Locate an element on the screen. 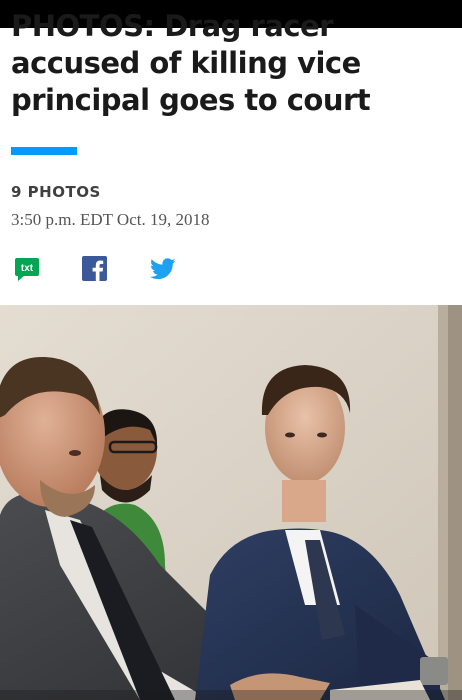  facebook-share-button is located at coordinates (94, 268).